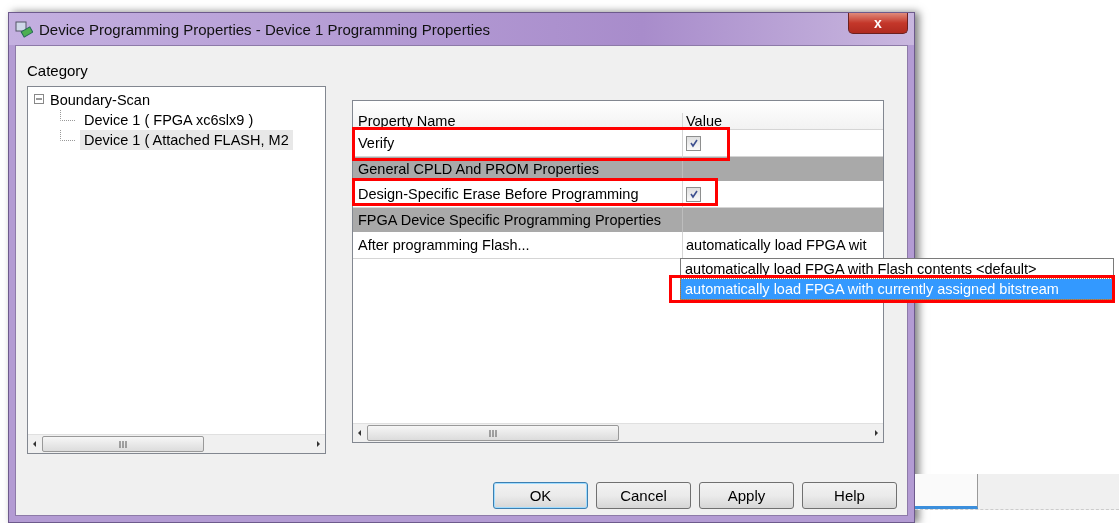  What do you see at coordinates (265, 29) in the screenshot?
I see `window-title: Device Programming Properties - Device 1 Programming Properties` at bounding box center [265, 29].